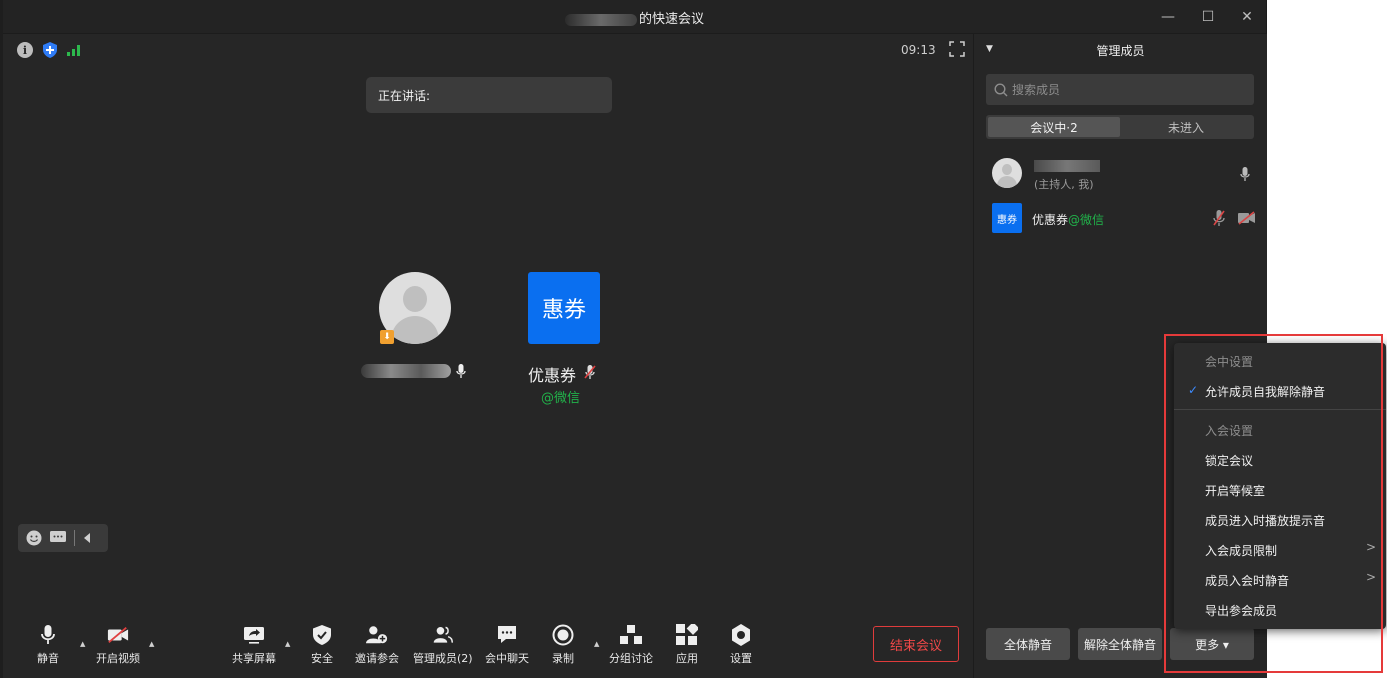 This screenshot has height=678, width=1387. What do you see at coordinates (58, 538) in the screenshot?
I see `comment-icon` at bounding box center [58, 538].